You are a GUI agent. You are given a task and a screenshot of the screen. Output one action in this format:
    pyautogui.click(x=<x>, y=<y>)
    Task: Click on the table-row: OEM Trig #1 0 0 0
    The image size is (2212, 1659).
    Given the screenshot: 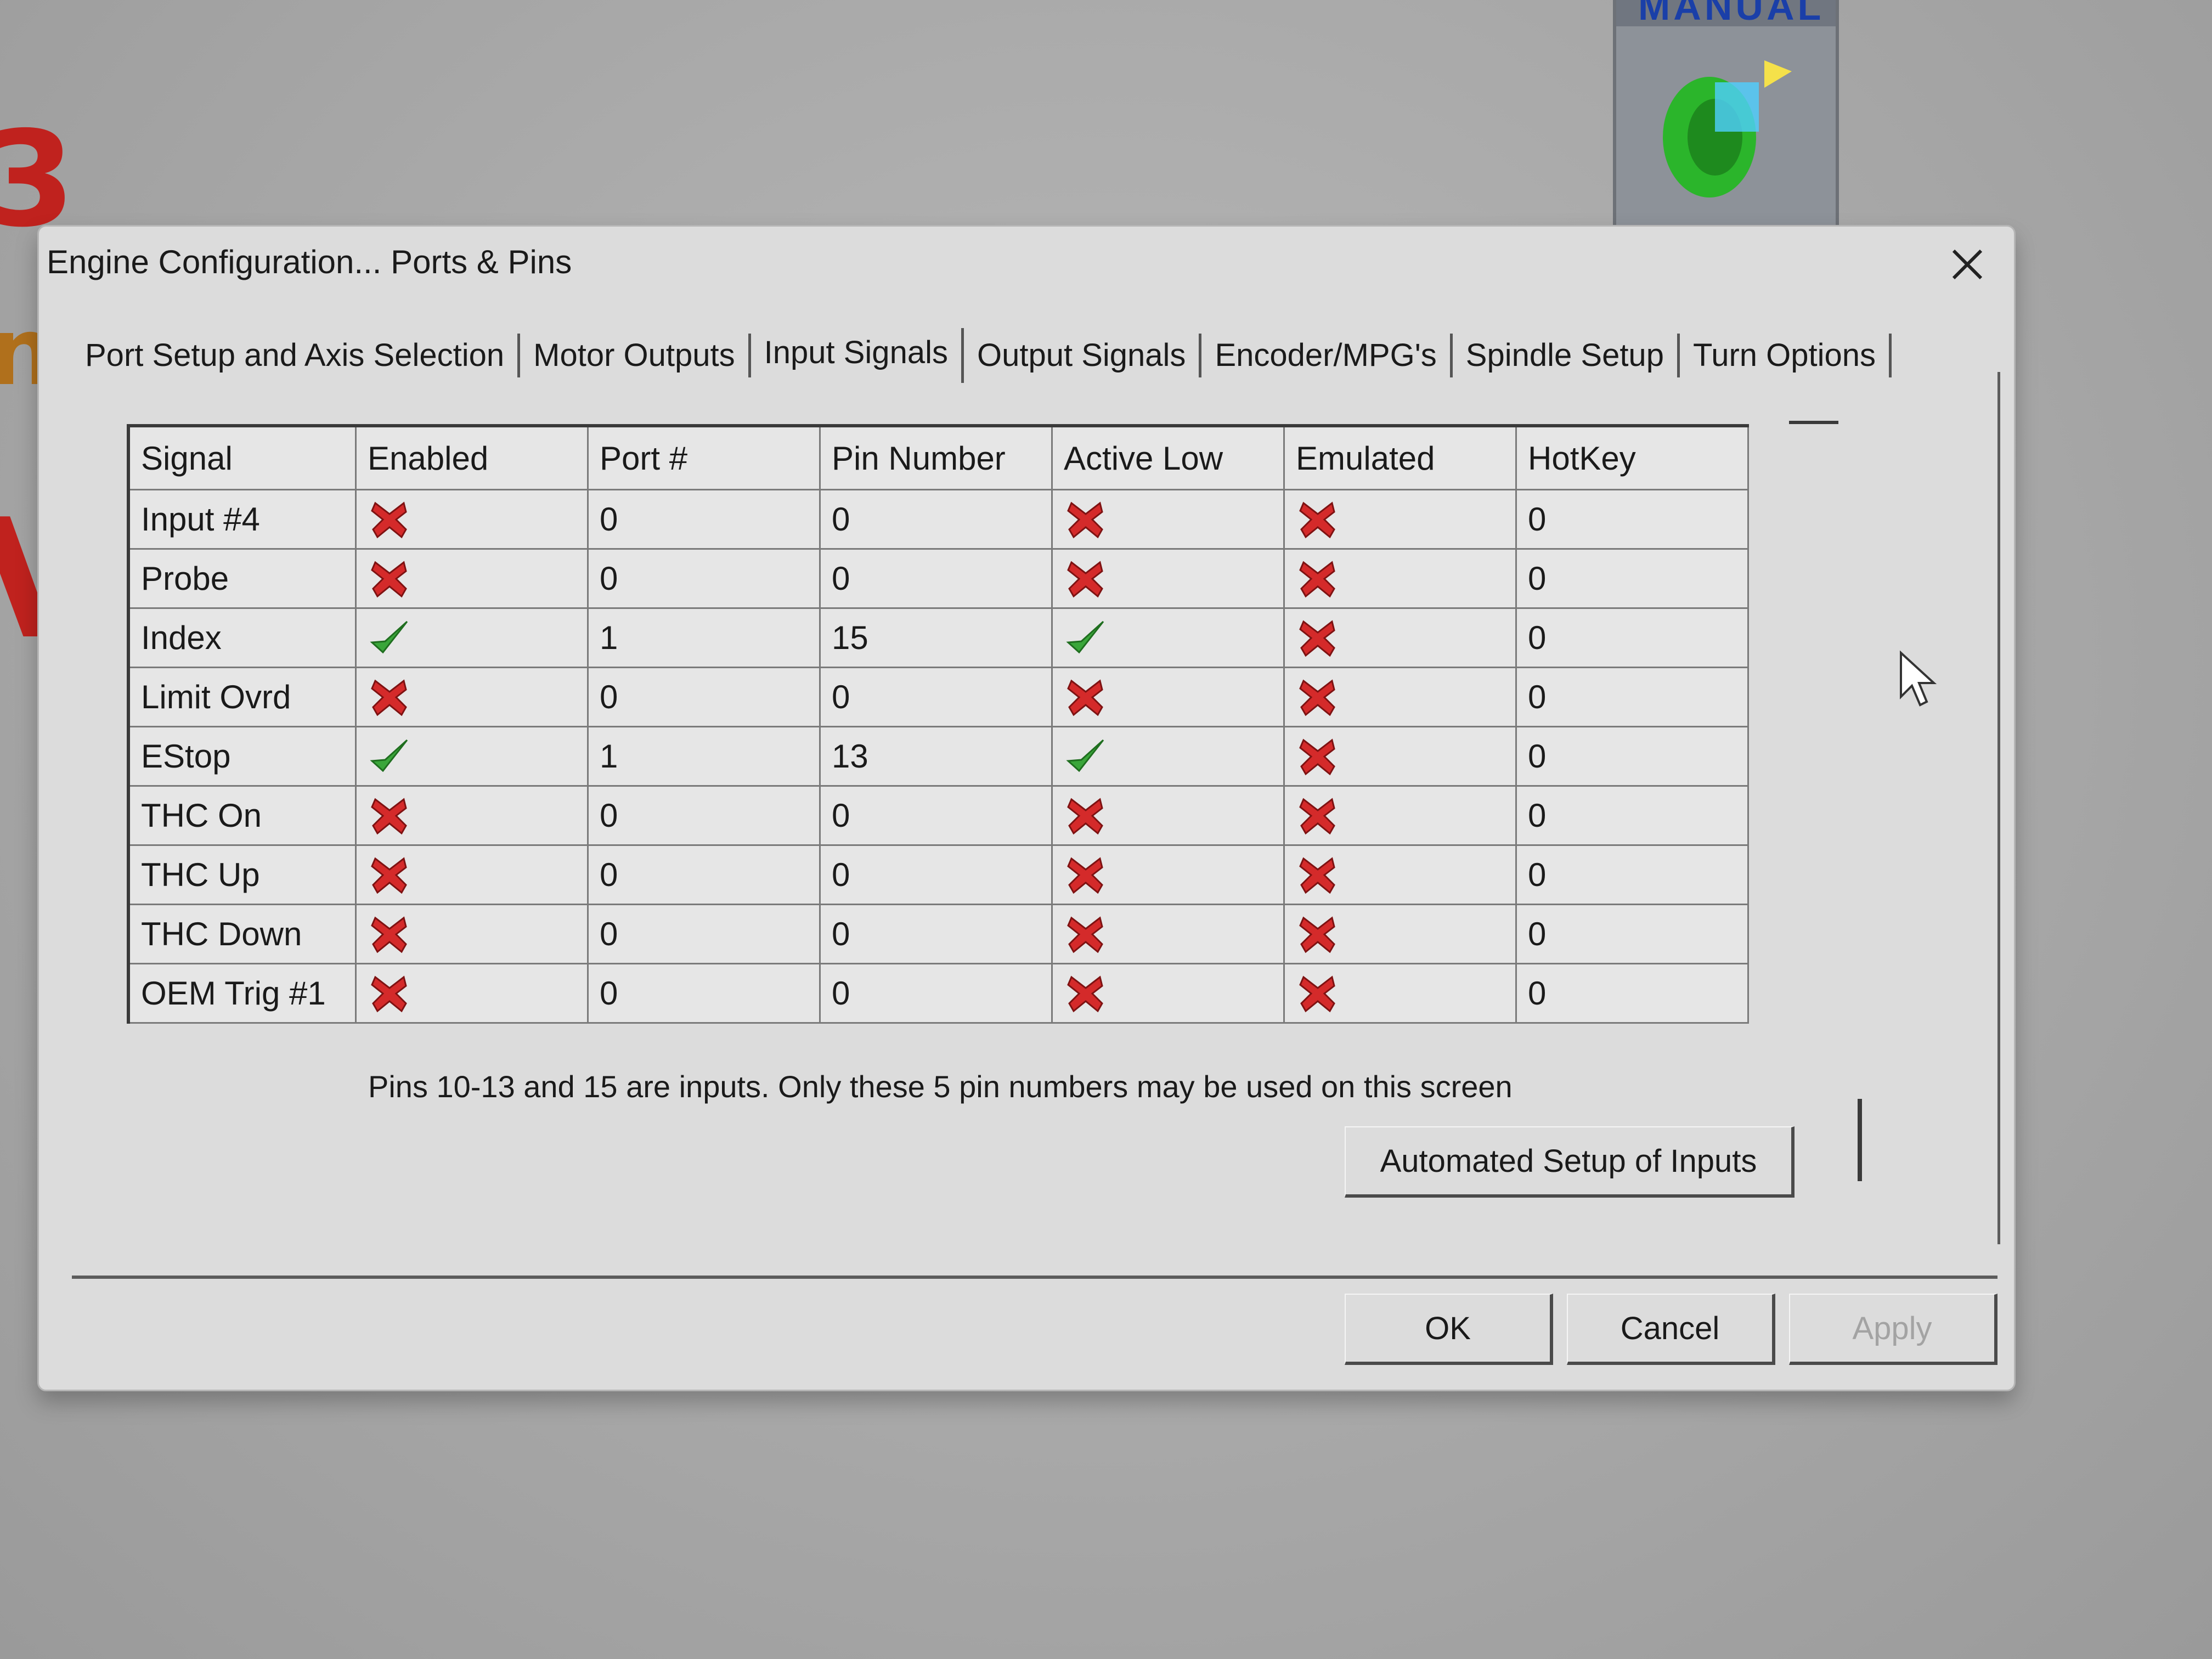 What is the action you would take?
    pyautogui.click(x=938, y=993)
    